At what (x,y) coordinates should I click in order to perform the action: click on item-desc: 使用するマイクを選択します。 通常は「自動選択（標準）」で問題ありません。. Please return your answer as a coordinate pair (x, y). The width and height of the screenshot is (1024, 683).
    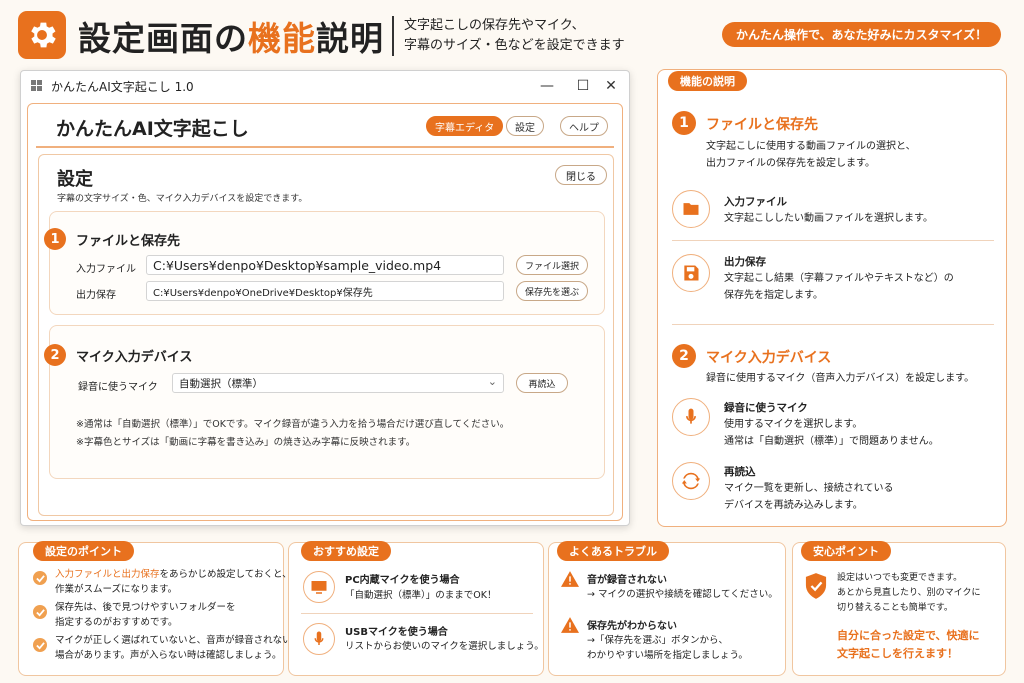
    Looking at the image, I should click on (831, 433).